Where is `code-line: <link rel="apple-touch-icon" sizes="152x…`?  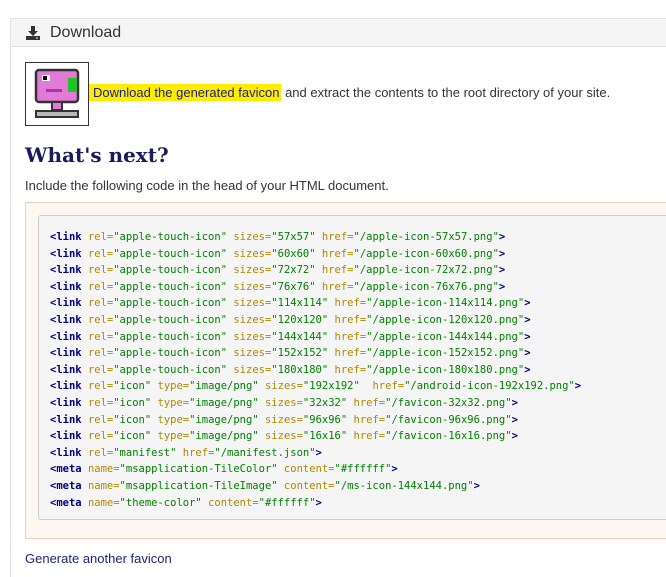 code-line: <link rel="apple-touch-icon" sizes="152x… is located at coordinates (315, 353).